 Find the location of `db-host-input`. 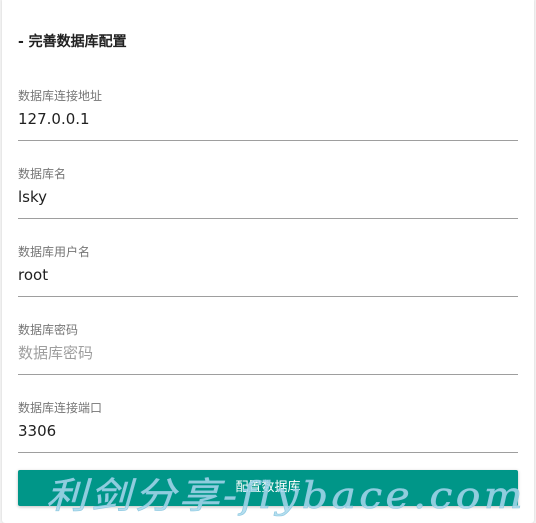

db-host-input is located at coordinates (268, 119).